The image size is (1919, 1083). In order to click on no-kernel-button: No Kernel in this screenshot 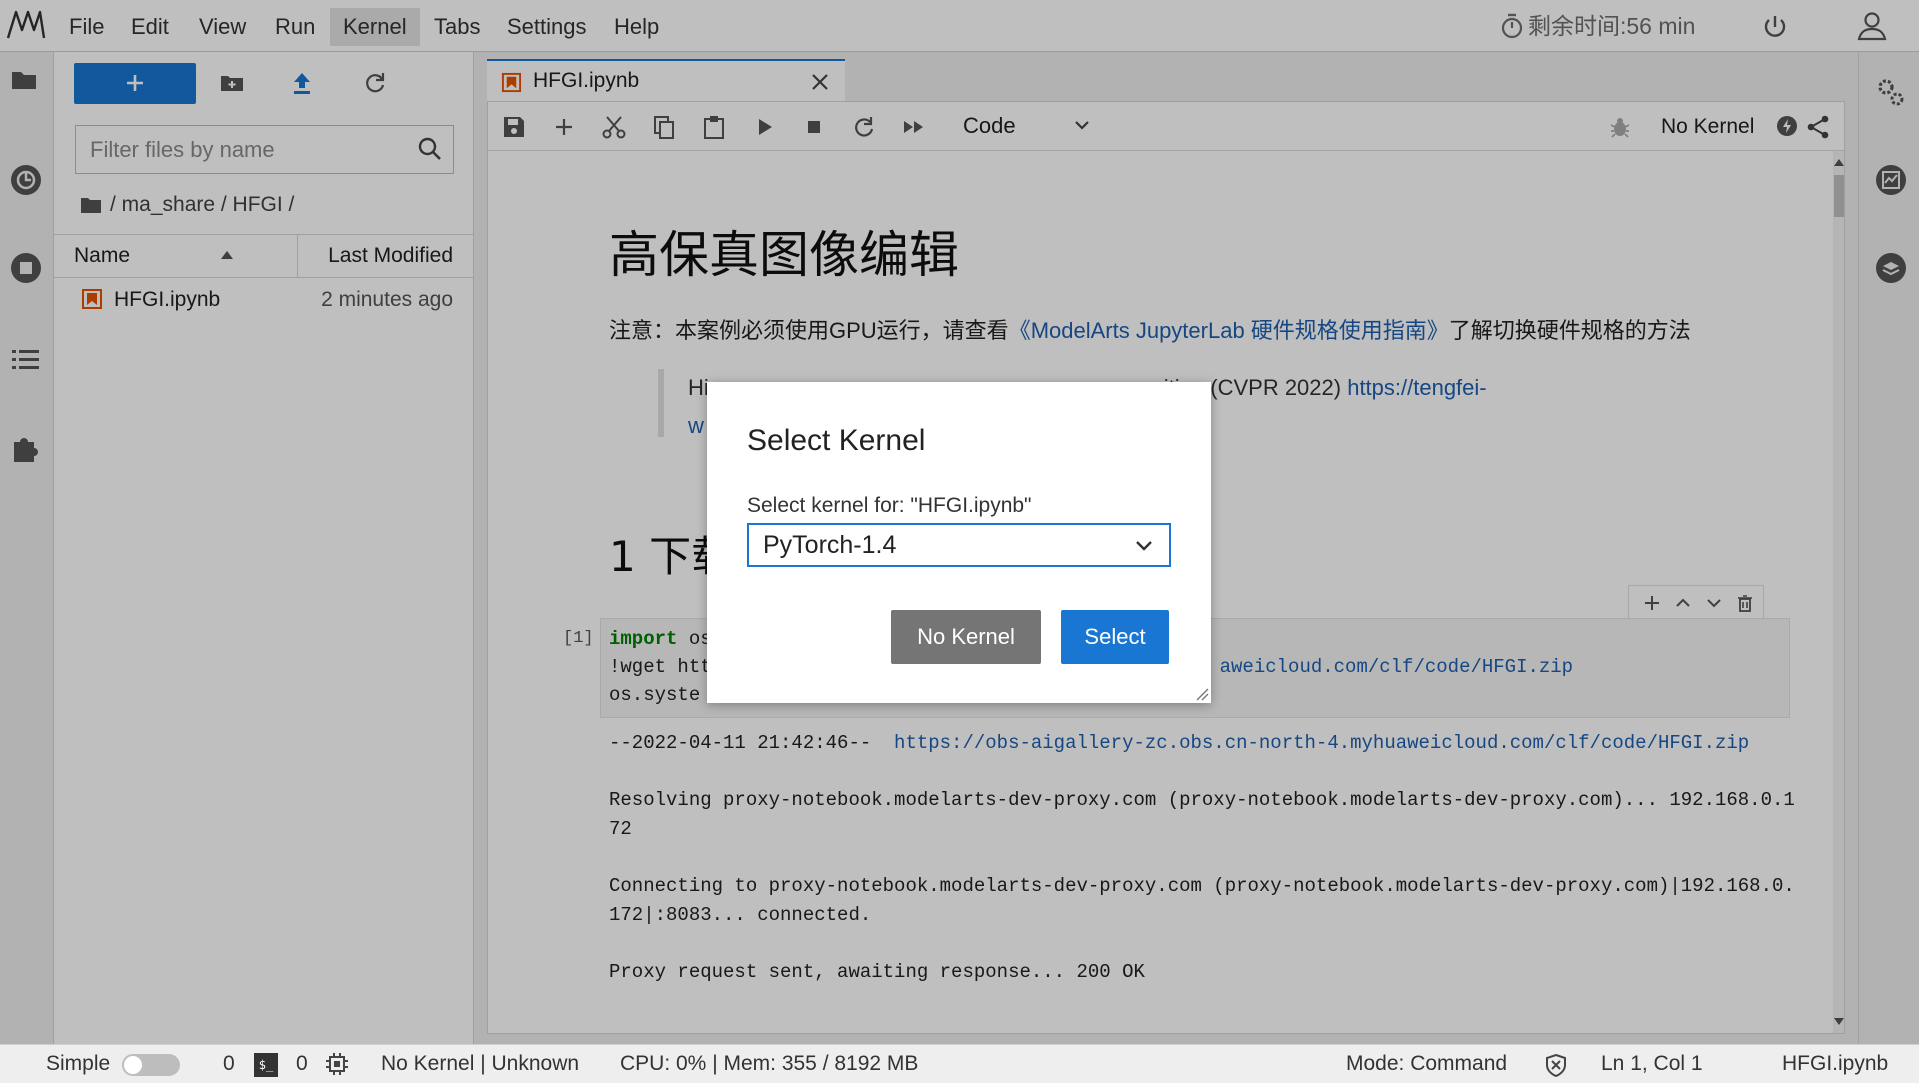, I will do `click(966, 637)`.